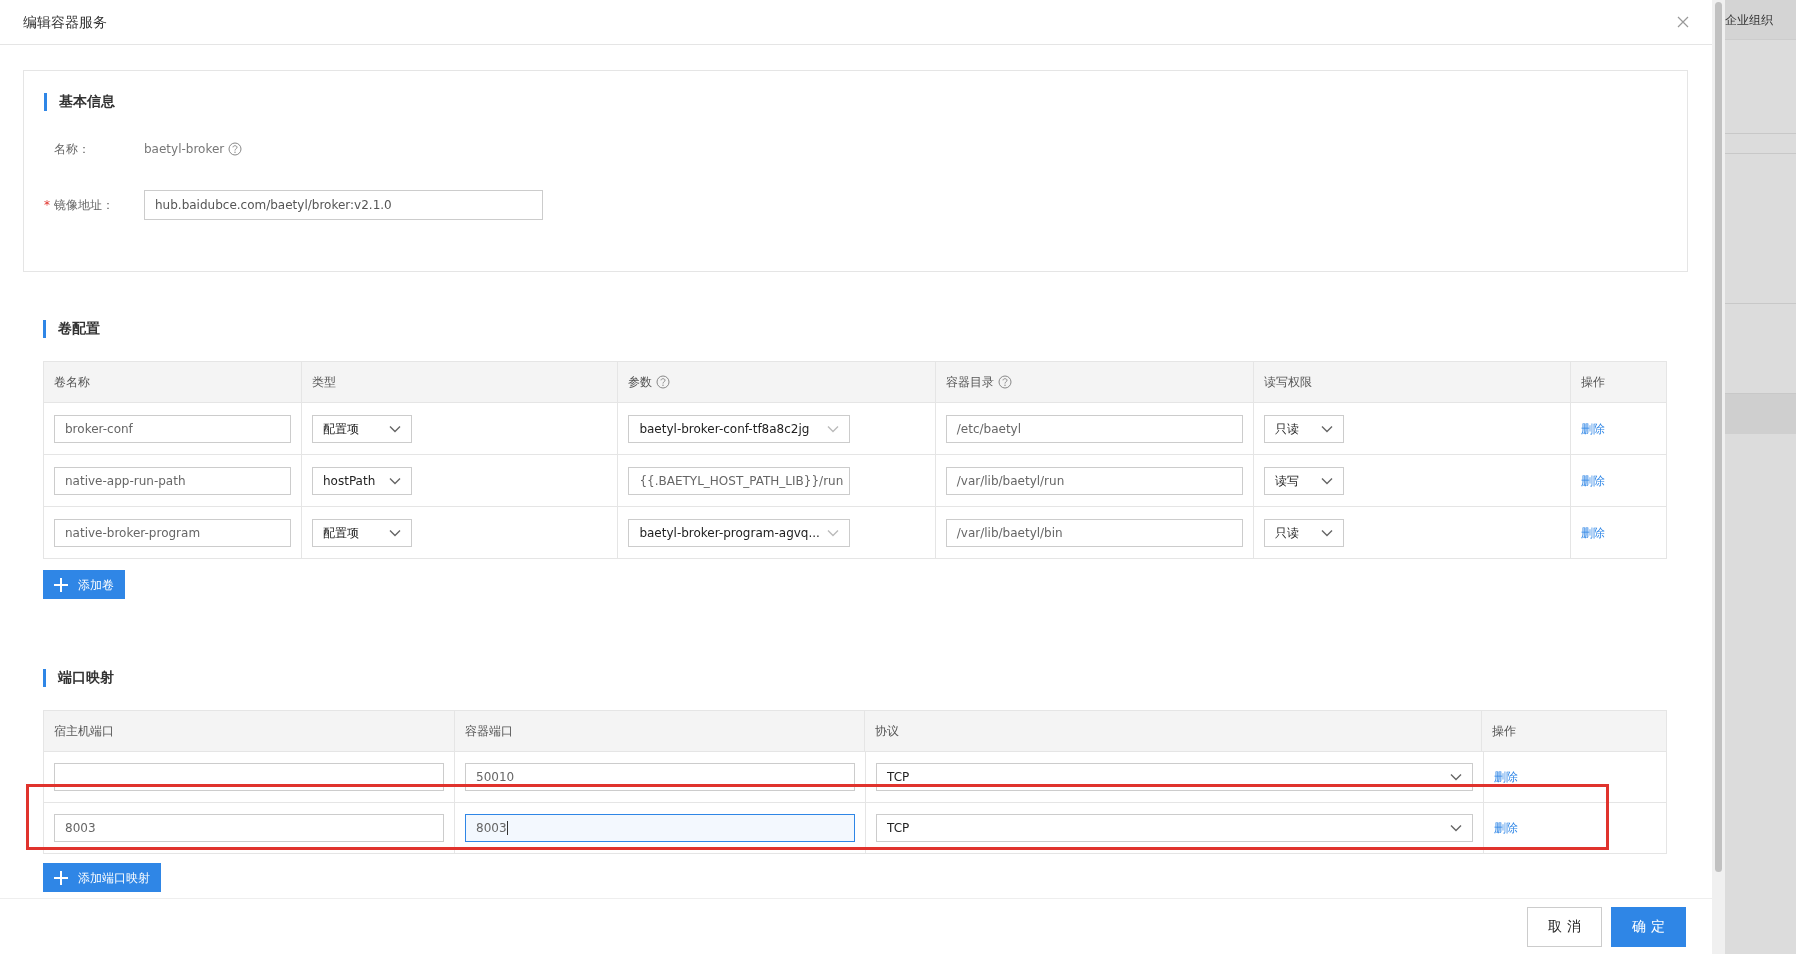 Image resolution: width=1796 pixels, height=954 pixels. What do you see at coordinates (172, 532) in the screenshot?
I see `input-field: native-broker-program` at bounding box center [172, 532].